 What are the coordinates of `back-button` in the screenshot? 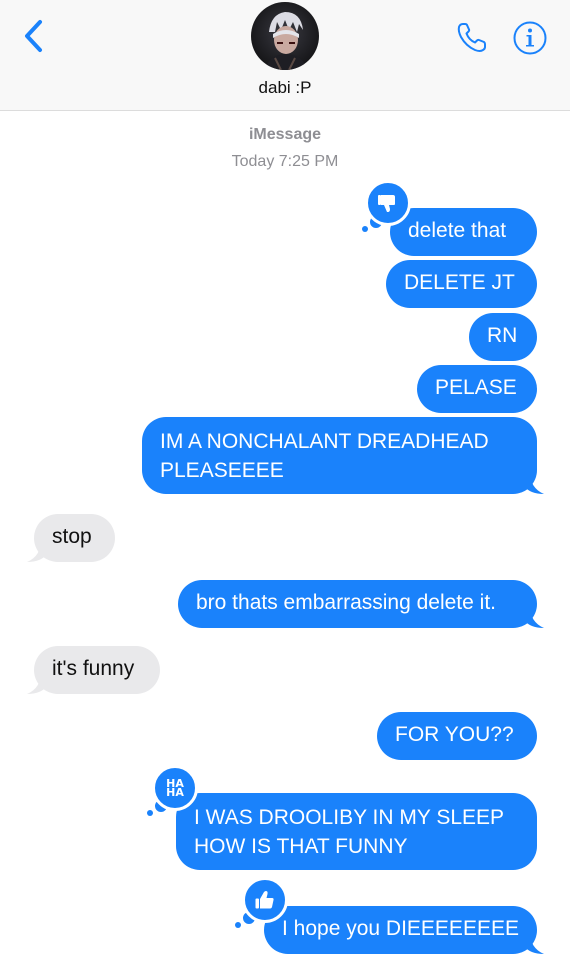 It's located at (34, 36).